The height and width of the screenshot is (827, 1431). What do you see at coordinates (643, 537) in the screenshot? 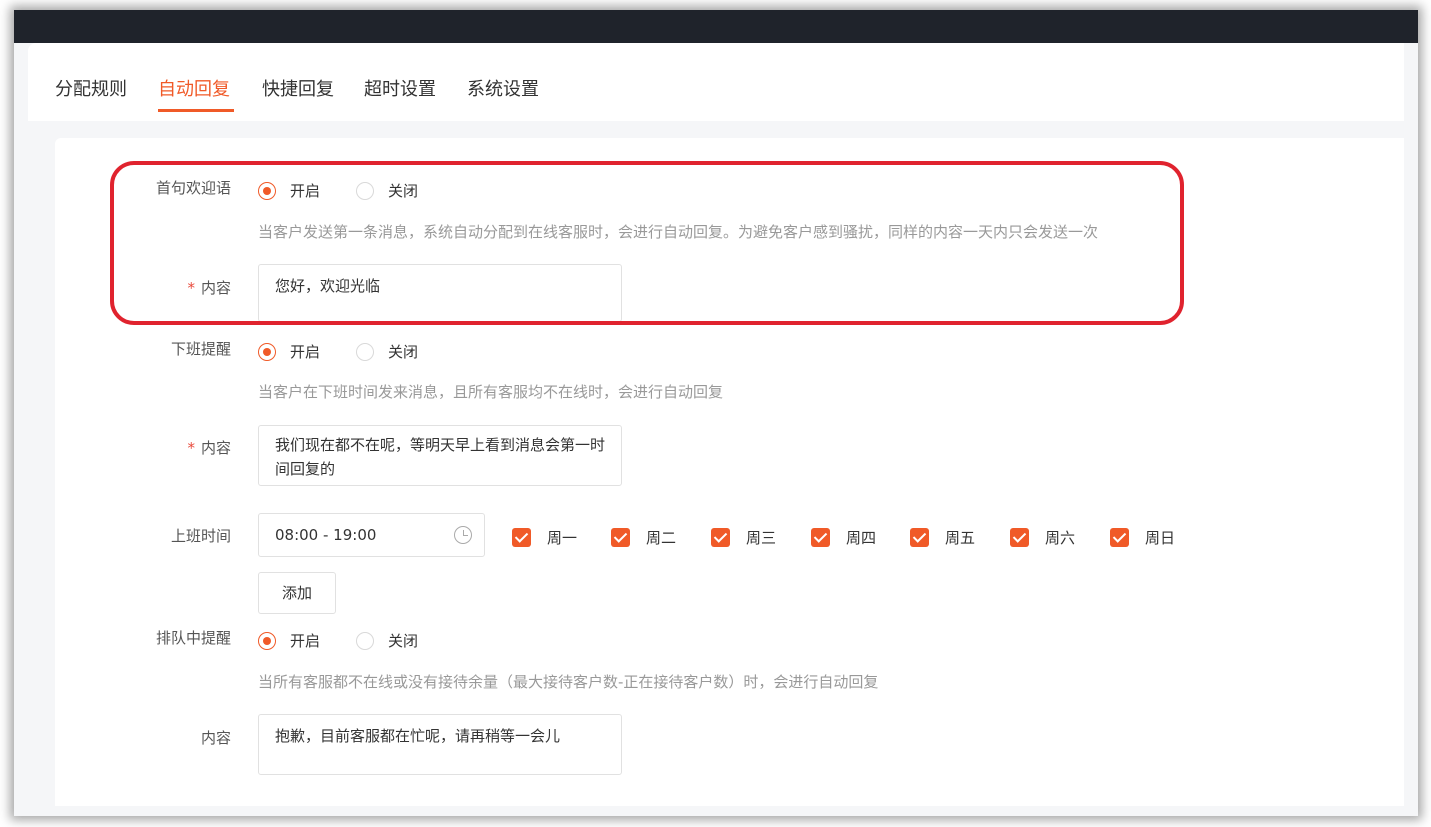
I see `day-checkbox-tue: 周二` at bounding box center [643, 537].